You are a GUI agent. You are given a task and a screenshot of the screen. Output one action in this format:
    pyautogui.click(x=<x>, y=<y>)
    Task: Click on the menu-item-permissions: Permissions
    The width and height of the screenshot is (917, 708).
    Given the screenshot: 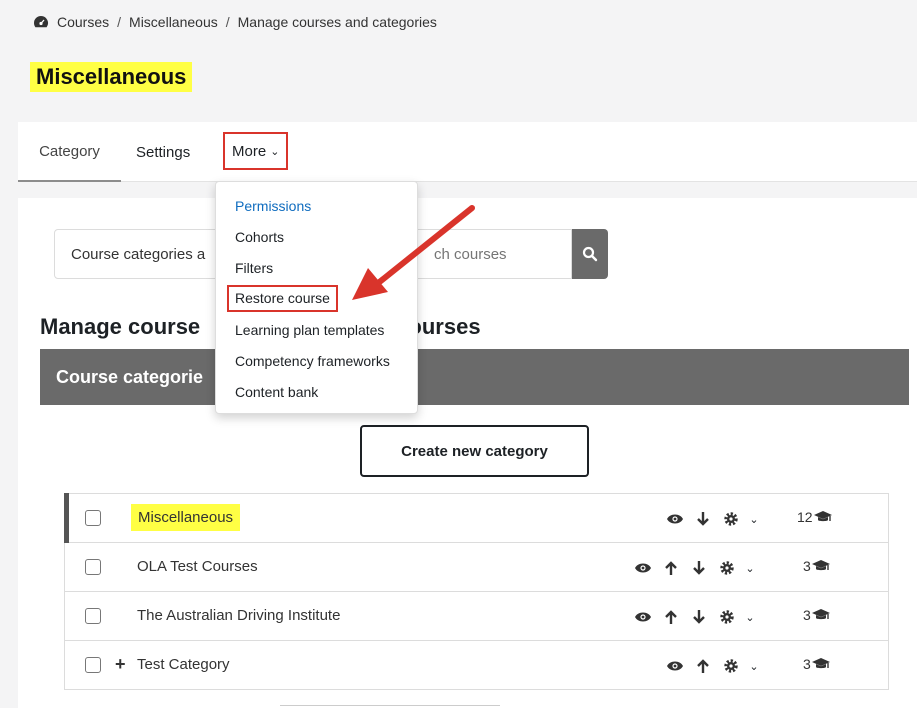 What is the action you would take?
    pyautogui.click(x=316, y=205)
    